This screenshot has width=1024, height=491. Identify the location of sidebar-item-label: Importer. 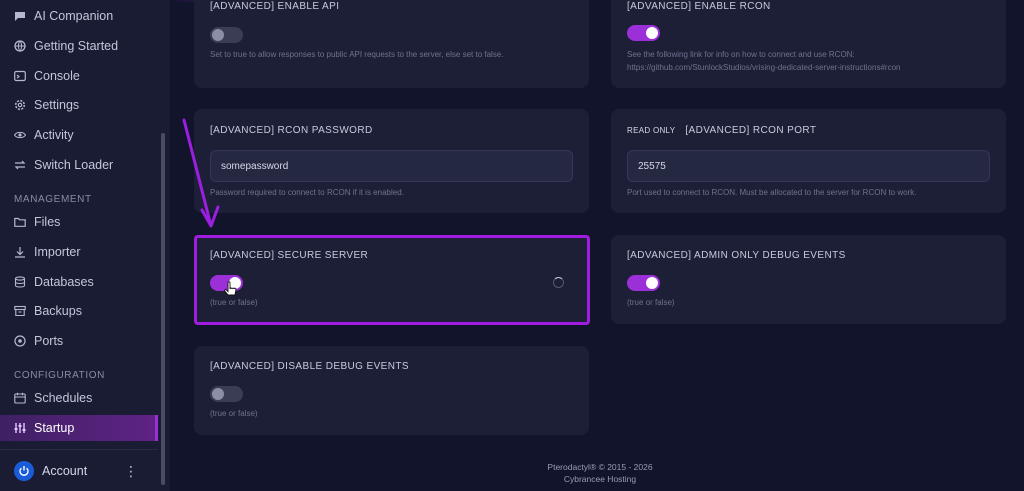
(57, 252).